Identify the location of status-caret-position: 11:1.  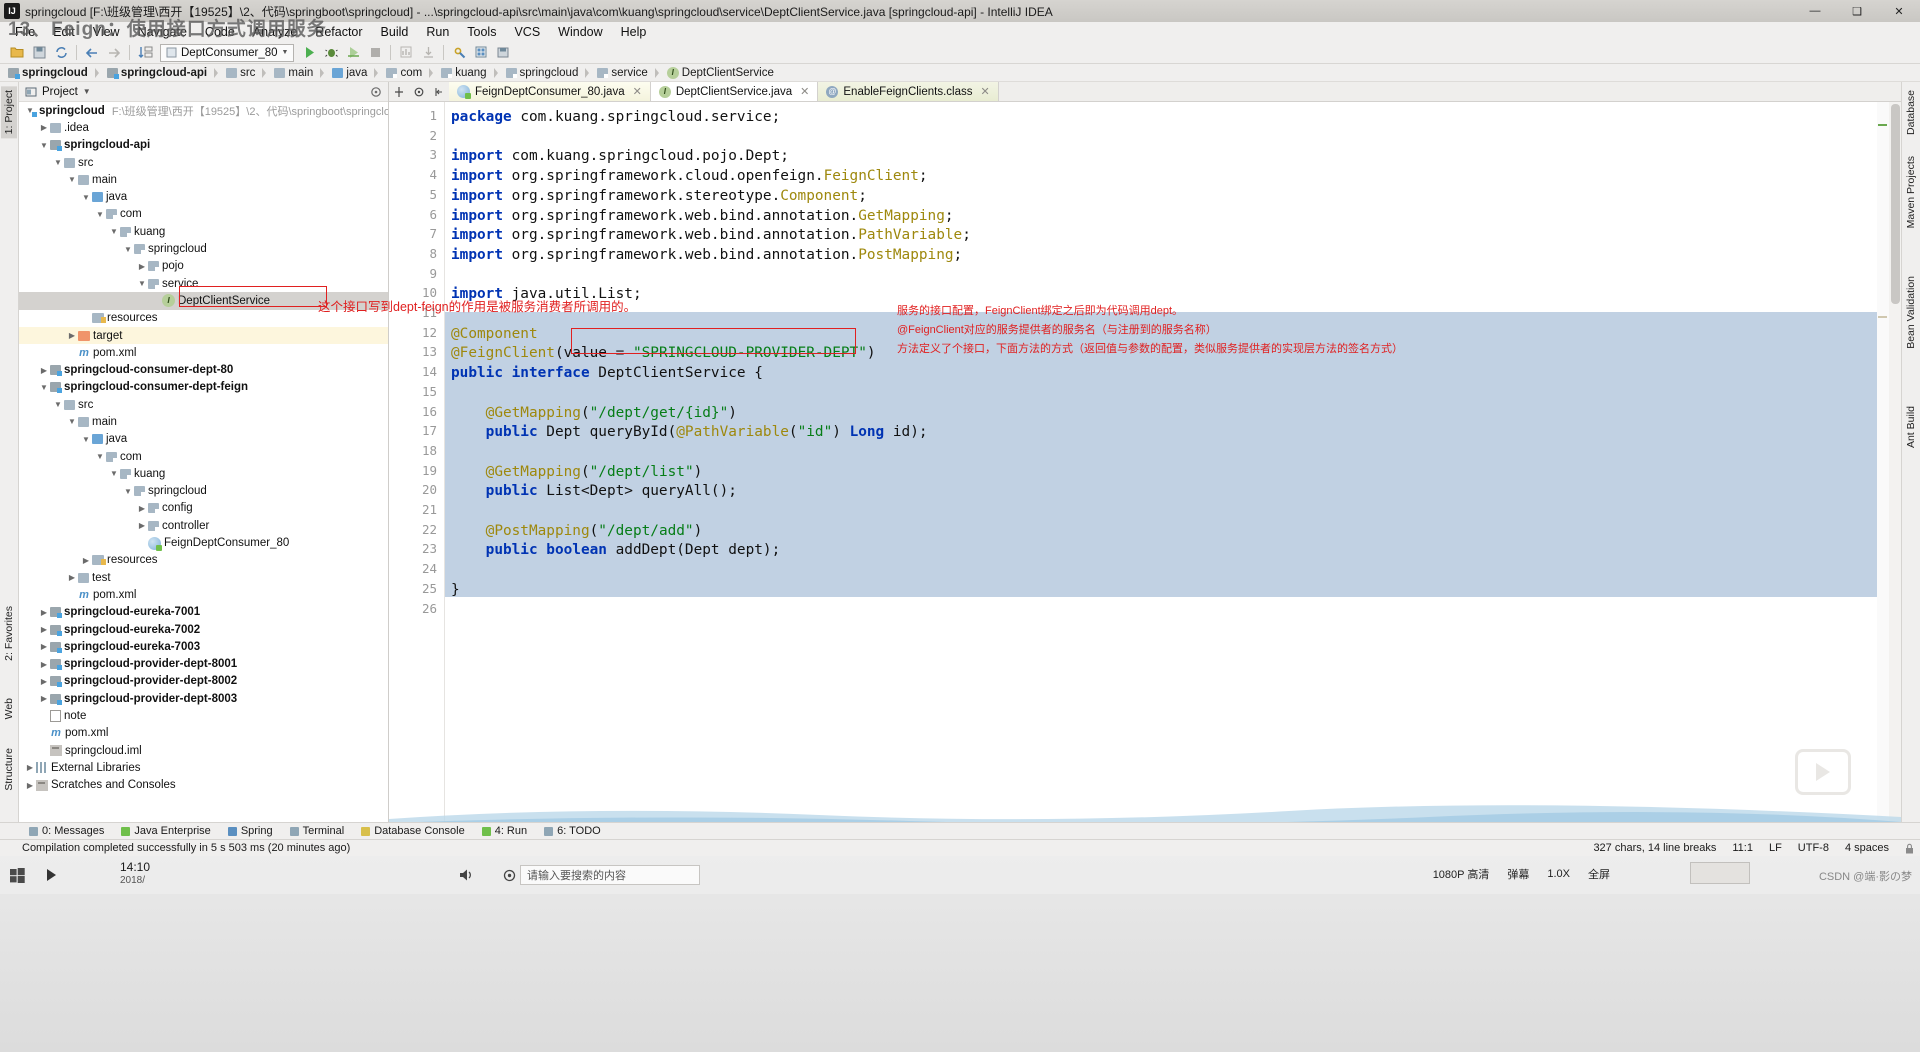
(1742, 848).